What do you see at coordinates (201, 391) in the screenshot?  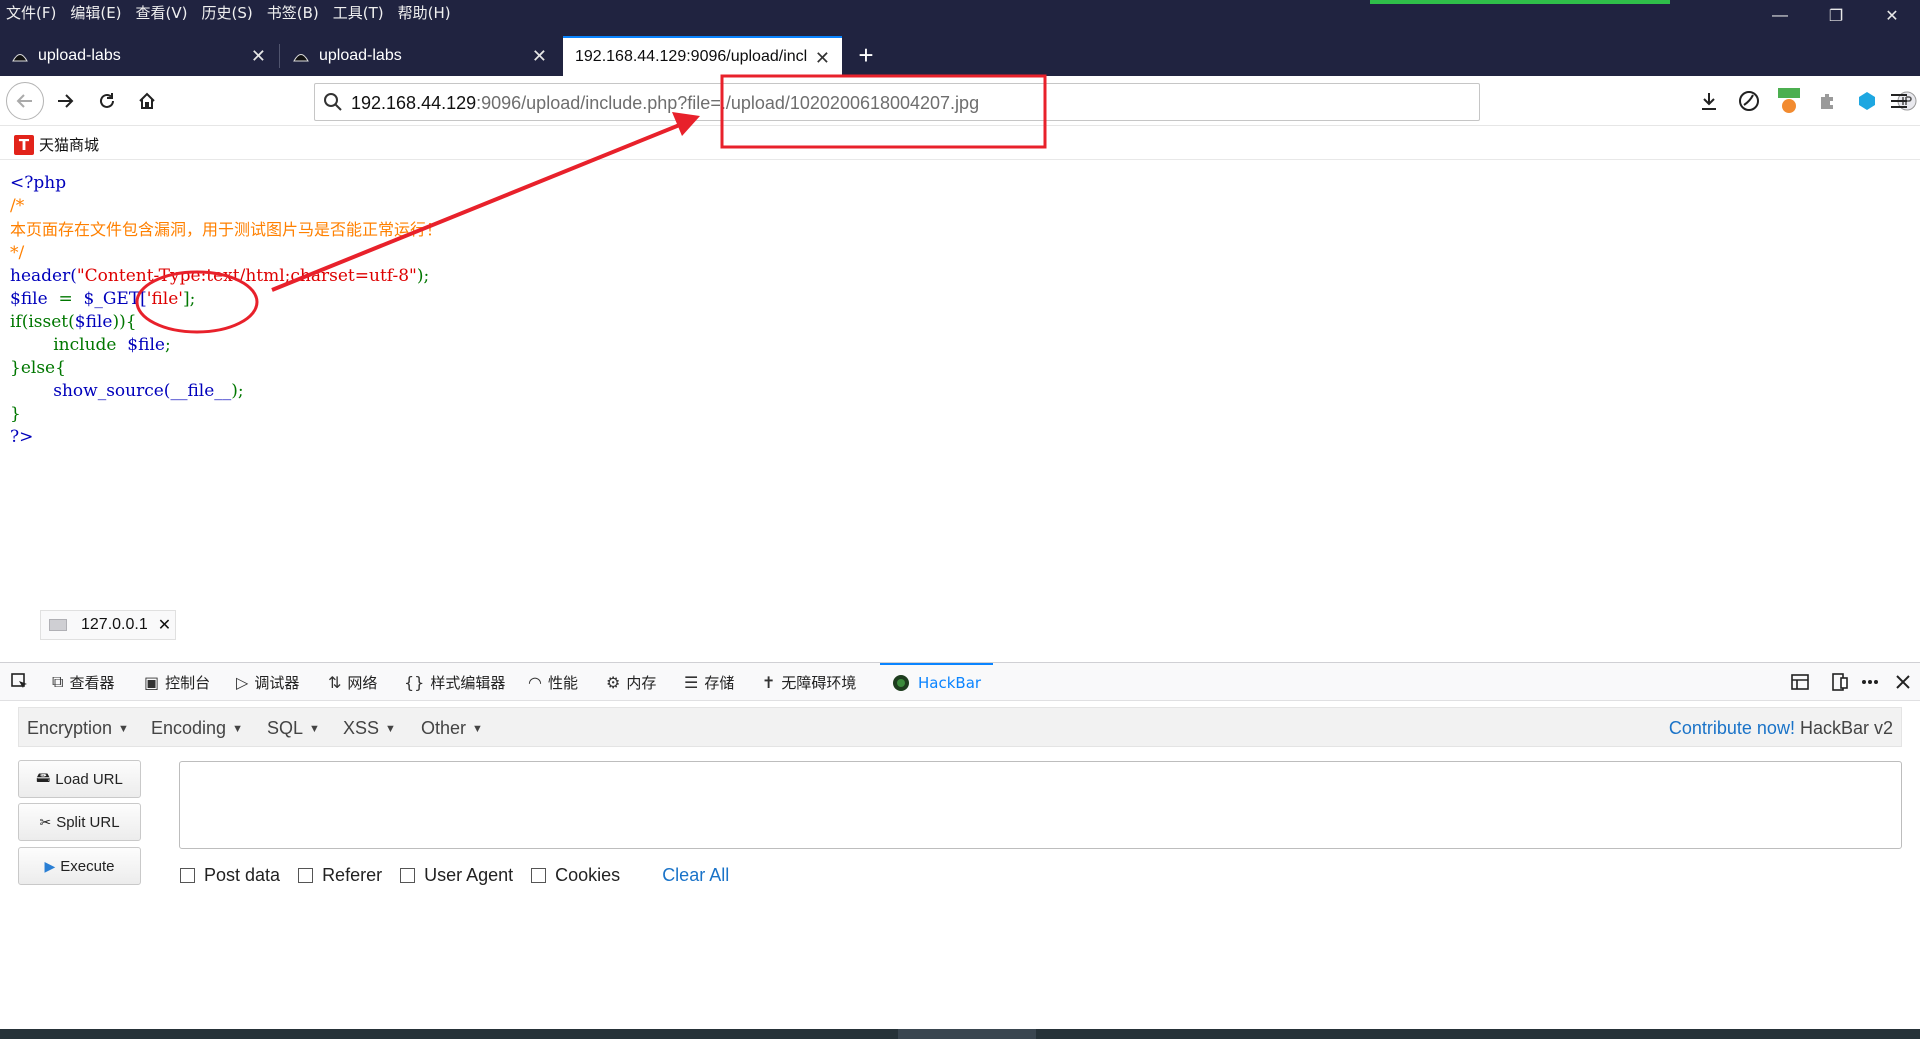 I see `code-show-source-arg: __file__` at bounding box center [201, 391].